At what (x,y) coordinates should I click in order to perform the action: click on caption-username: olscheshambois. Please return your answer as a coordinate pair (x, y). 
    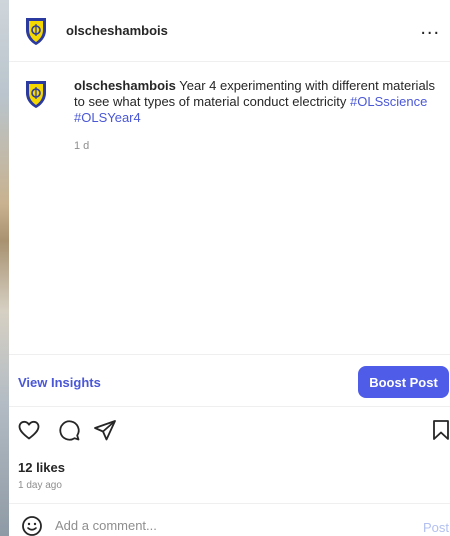
    Looking at the image, I should click on (125, 85).